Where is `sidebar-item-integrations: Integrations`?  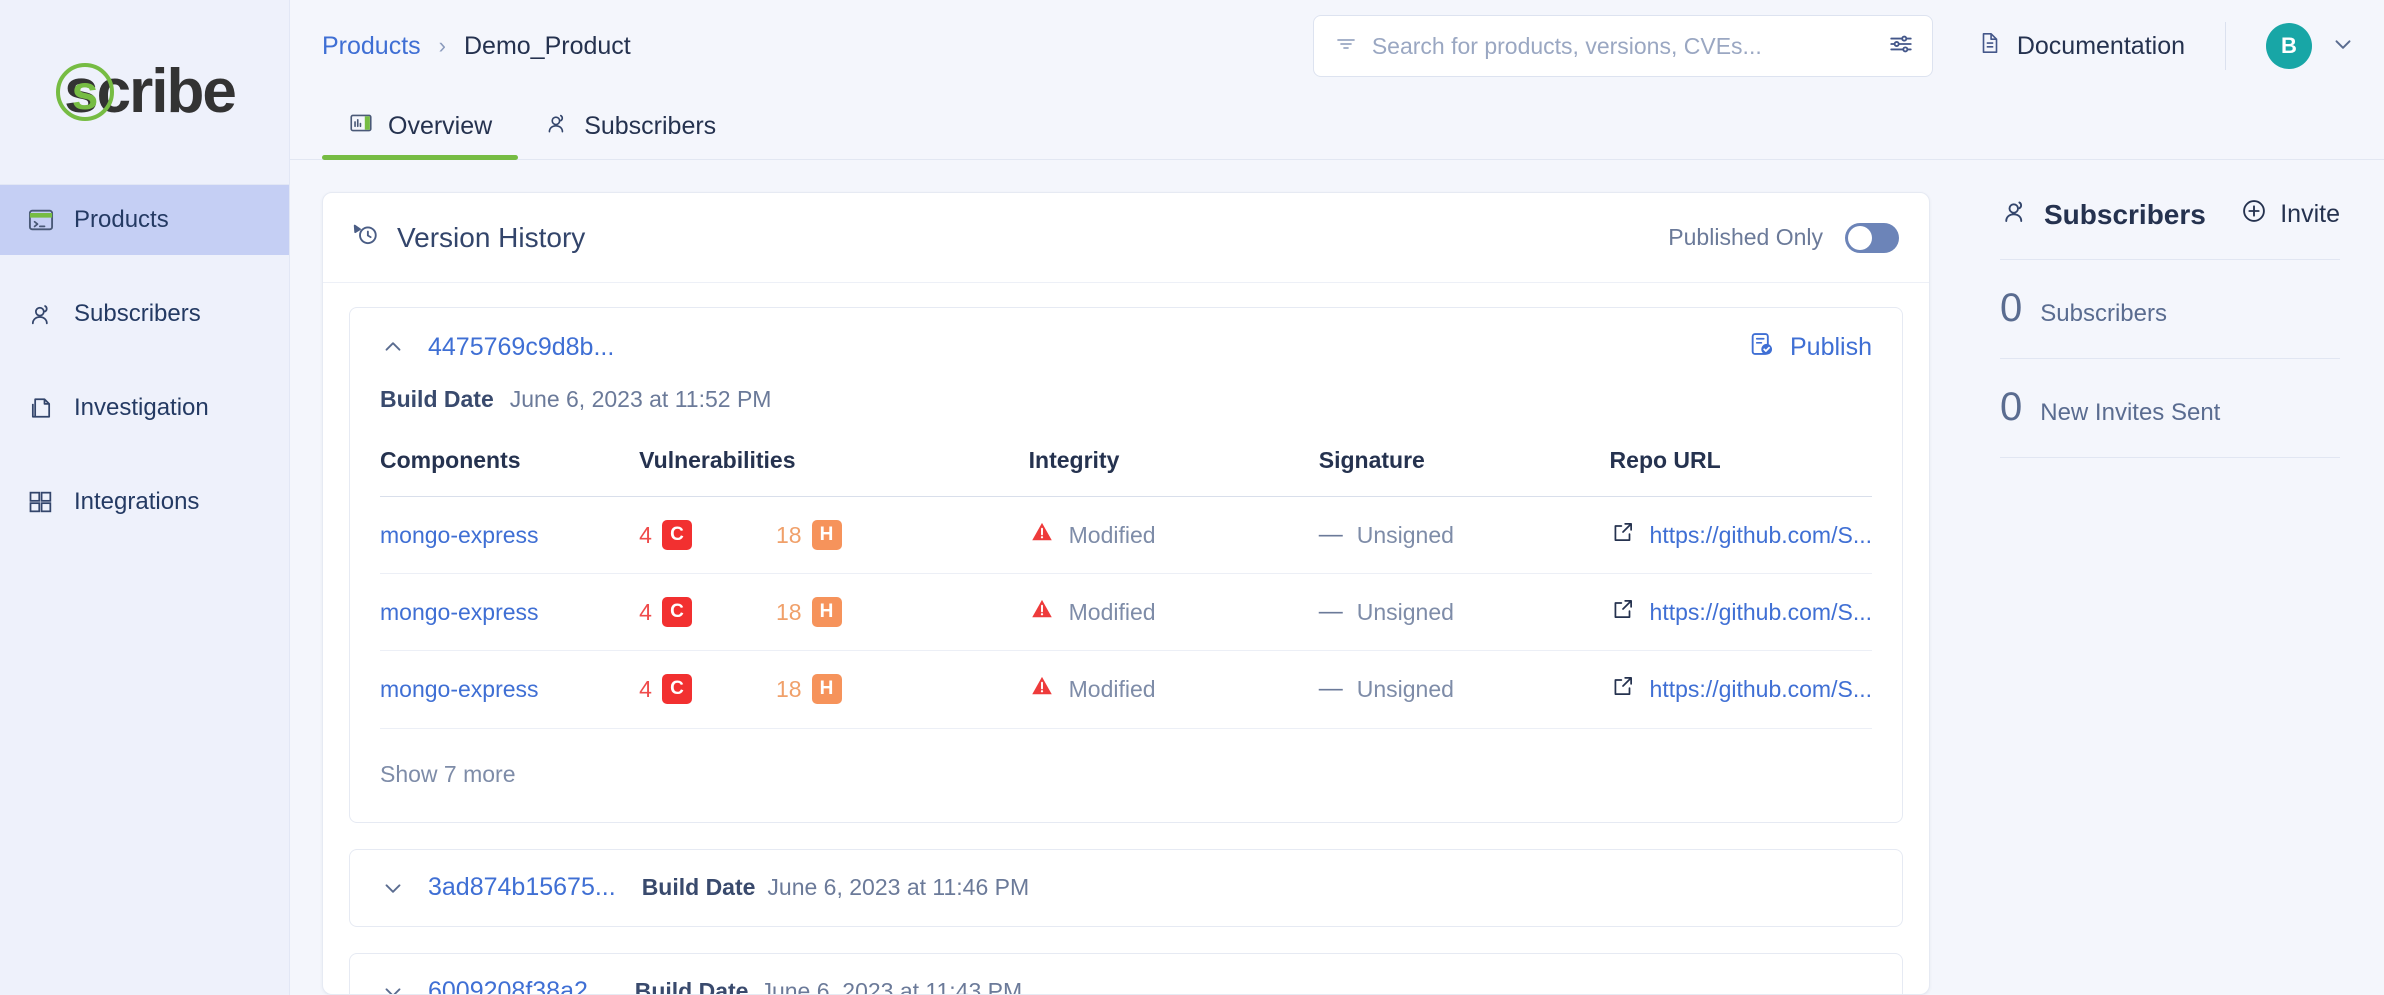
sidebar-item-integrations: Integrations is located at coordinates (144, 502).